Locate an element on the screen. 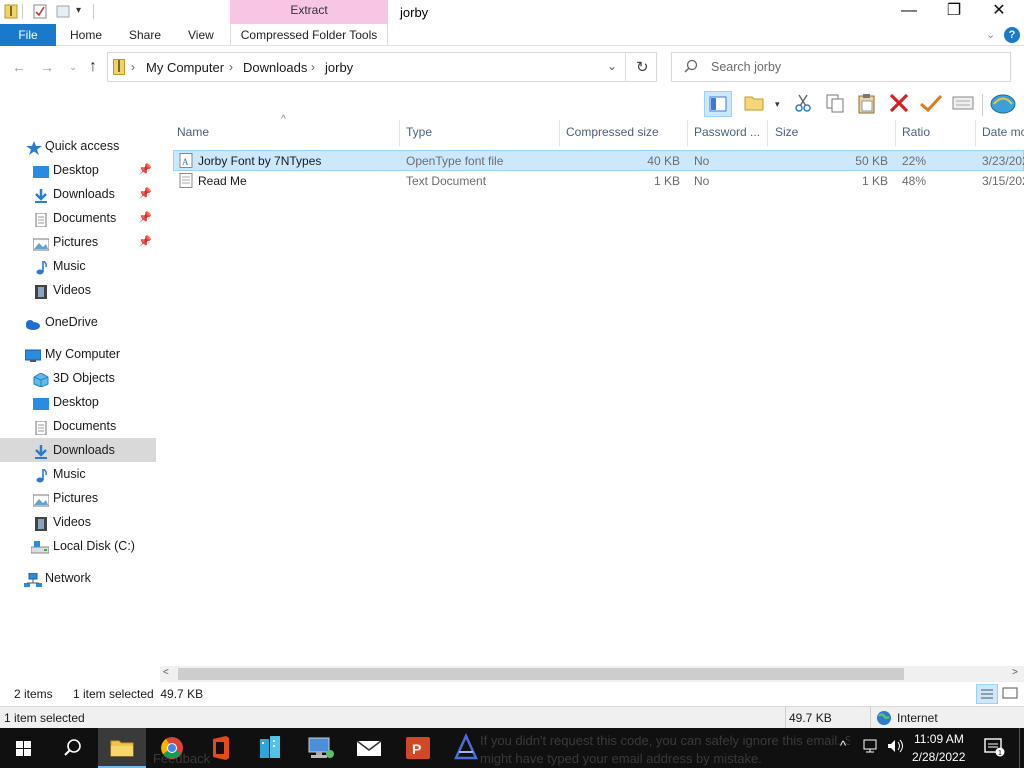 The image size is (1024, 768). computer-icon is located at coordinates (33, 354).